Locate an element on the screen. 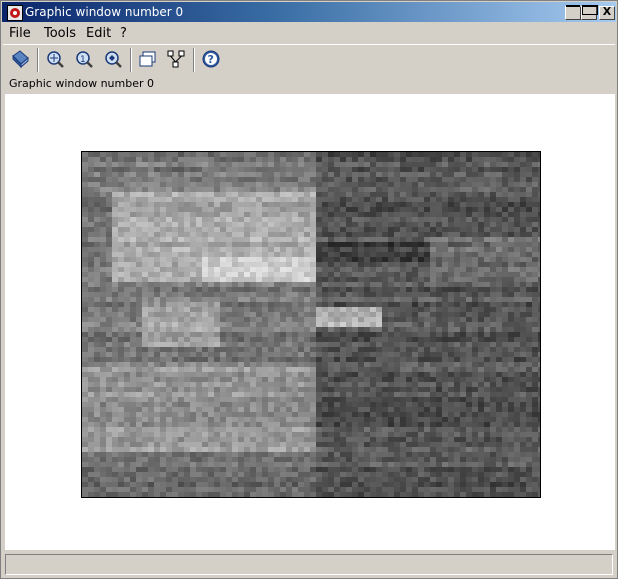  rotate-button is located at coordinates (20, 59).